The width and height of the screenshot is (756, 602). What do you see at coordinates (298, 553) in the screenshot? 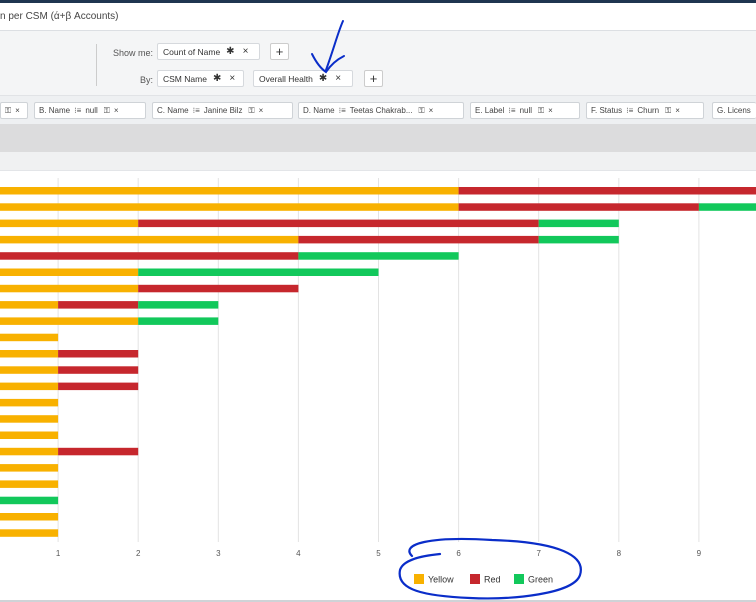
I see `x-tick-label: 4` at bounding box center [298, 553].